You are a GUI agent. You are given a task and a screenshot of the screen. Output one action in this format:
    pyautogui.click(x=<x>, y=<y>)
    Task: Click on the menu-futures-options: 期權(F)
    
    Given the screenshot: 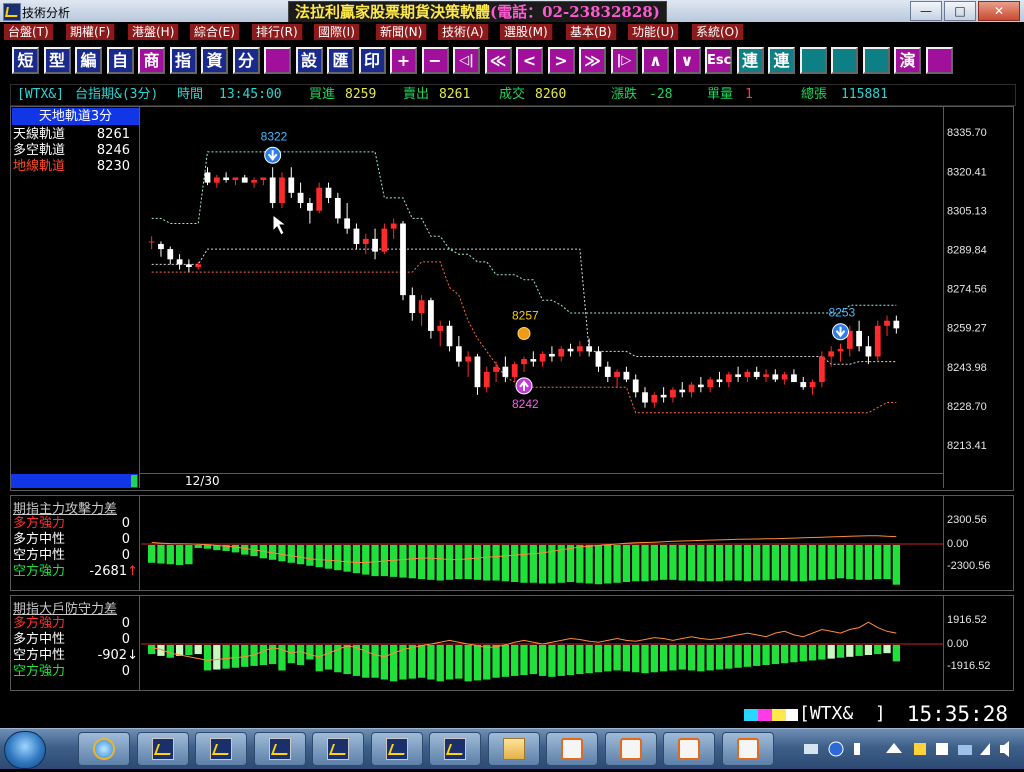 What is the action you would take?
    pyautogui.click(x=91, y=32)
    